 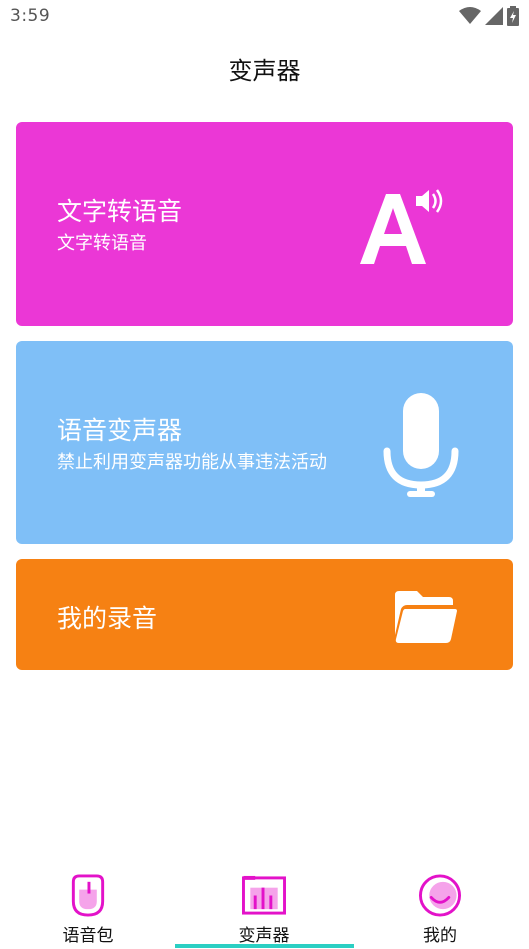 I want to click on nav-item-profile: 我的, so click(x=440, y=906).